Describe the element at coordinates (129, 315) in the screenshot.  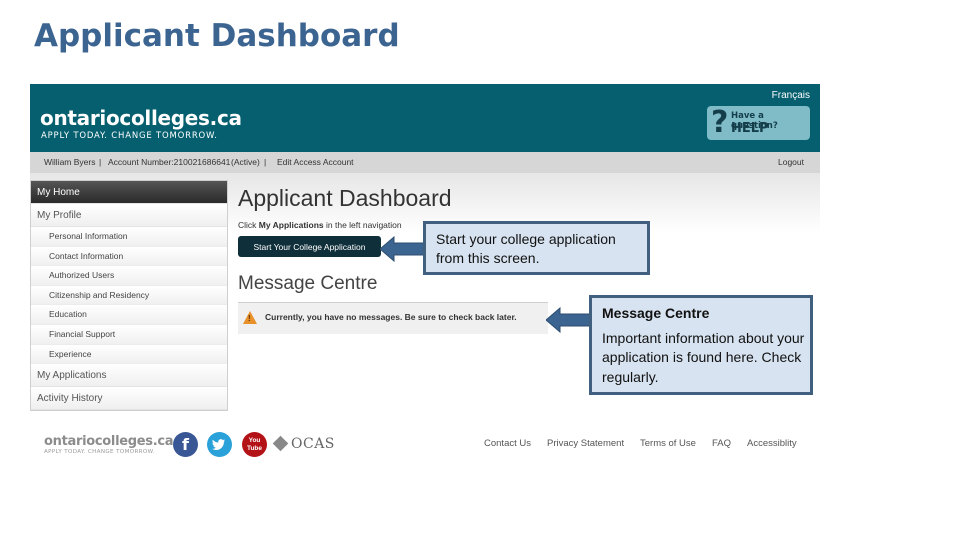
I see `sidebar-item-education: Education` at that location.